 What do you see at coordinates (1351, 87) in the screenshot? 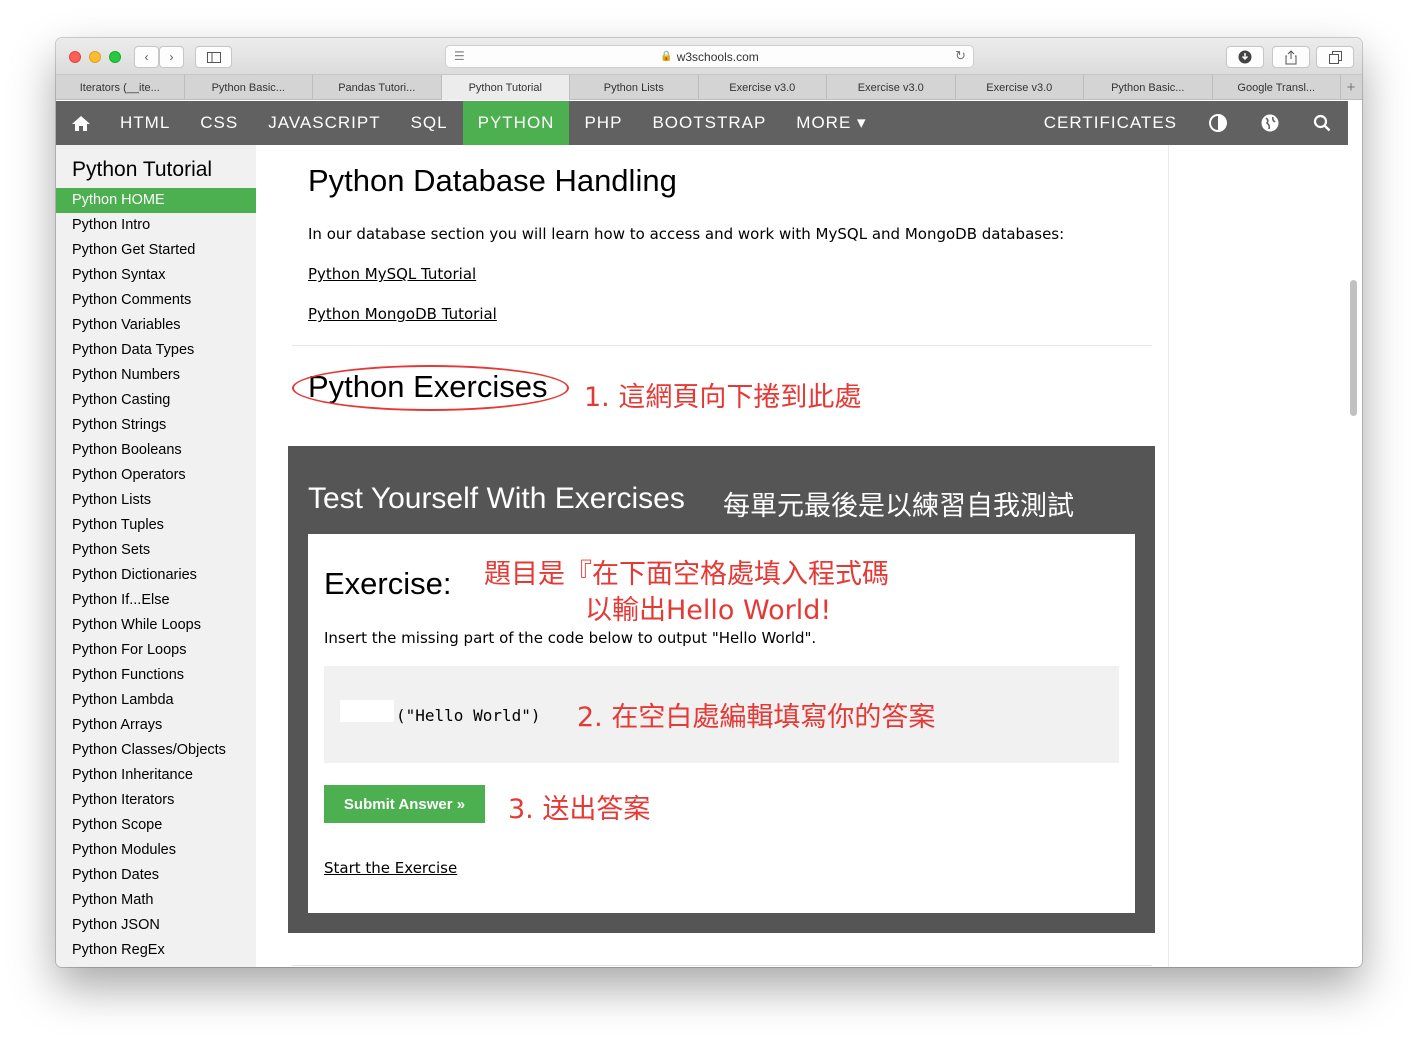
I see `new-tab-button: +` at bounding box center [1351, 87].